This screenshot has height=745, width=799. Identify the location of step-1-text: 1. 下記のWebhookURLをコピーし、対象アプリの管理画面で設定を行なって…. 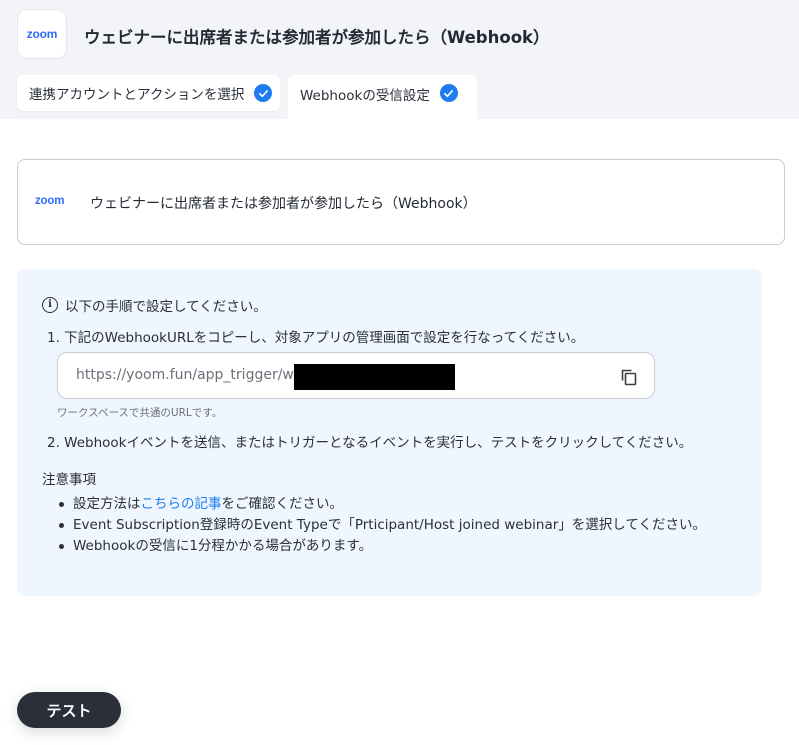
(316, 338).